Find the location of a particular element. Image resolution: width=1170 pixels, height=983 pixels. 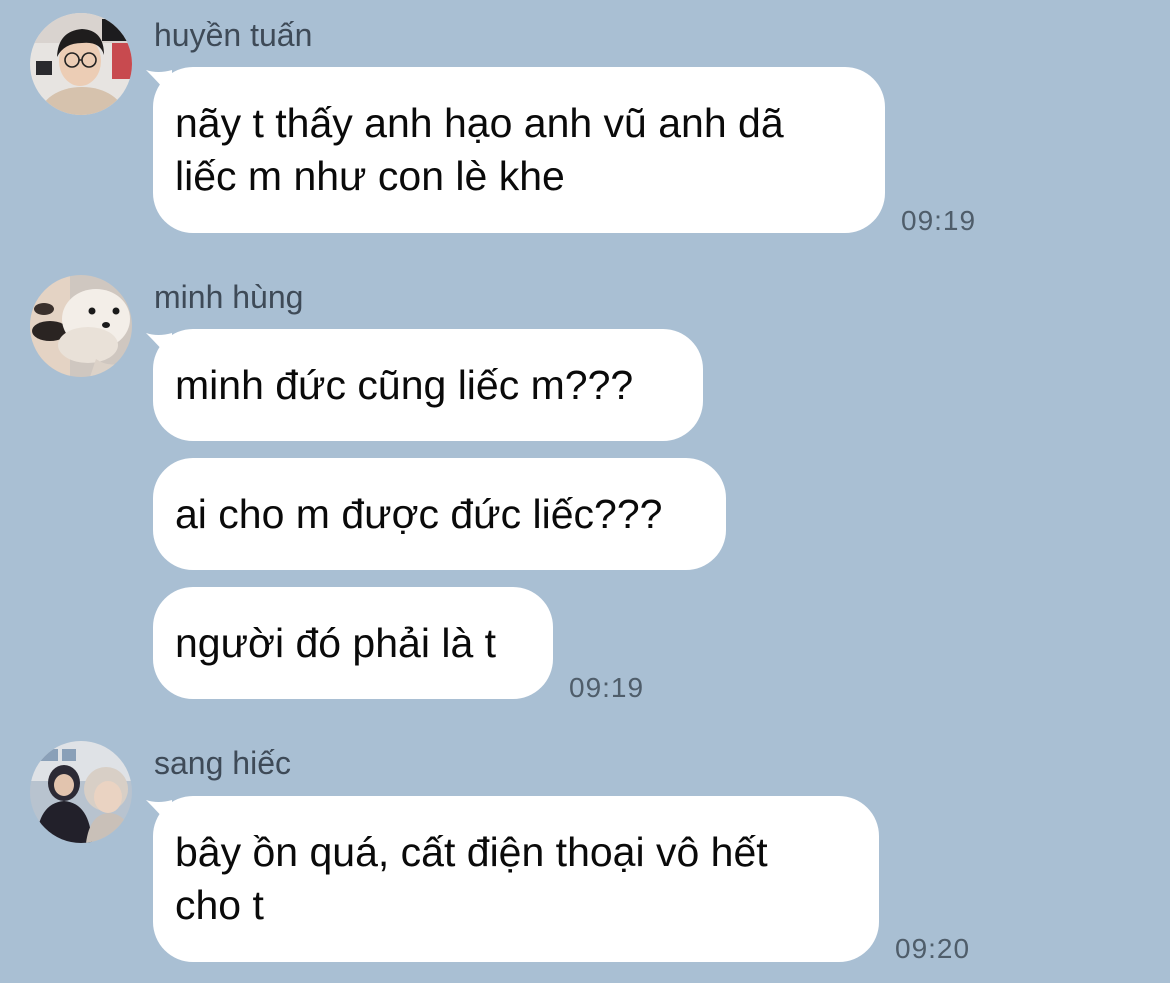

sender-name: sang hiếc is located at coordinates (222, 763).